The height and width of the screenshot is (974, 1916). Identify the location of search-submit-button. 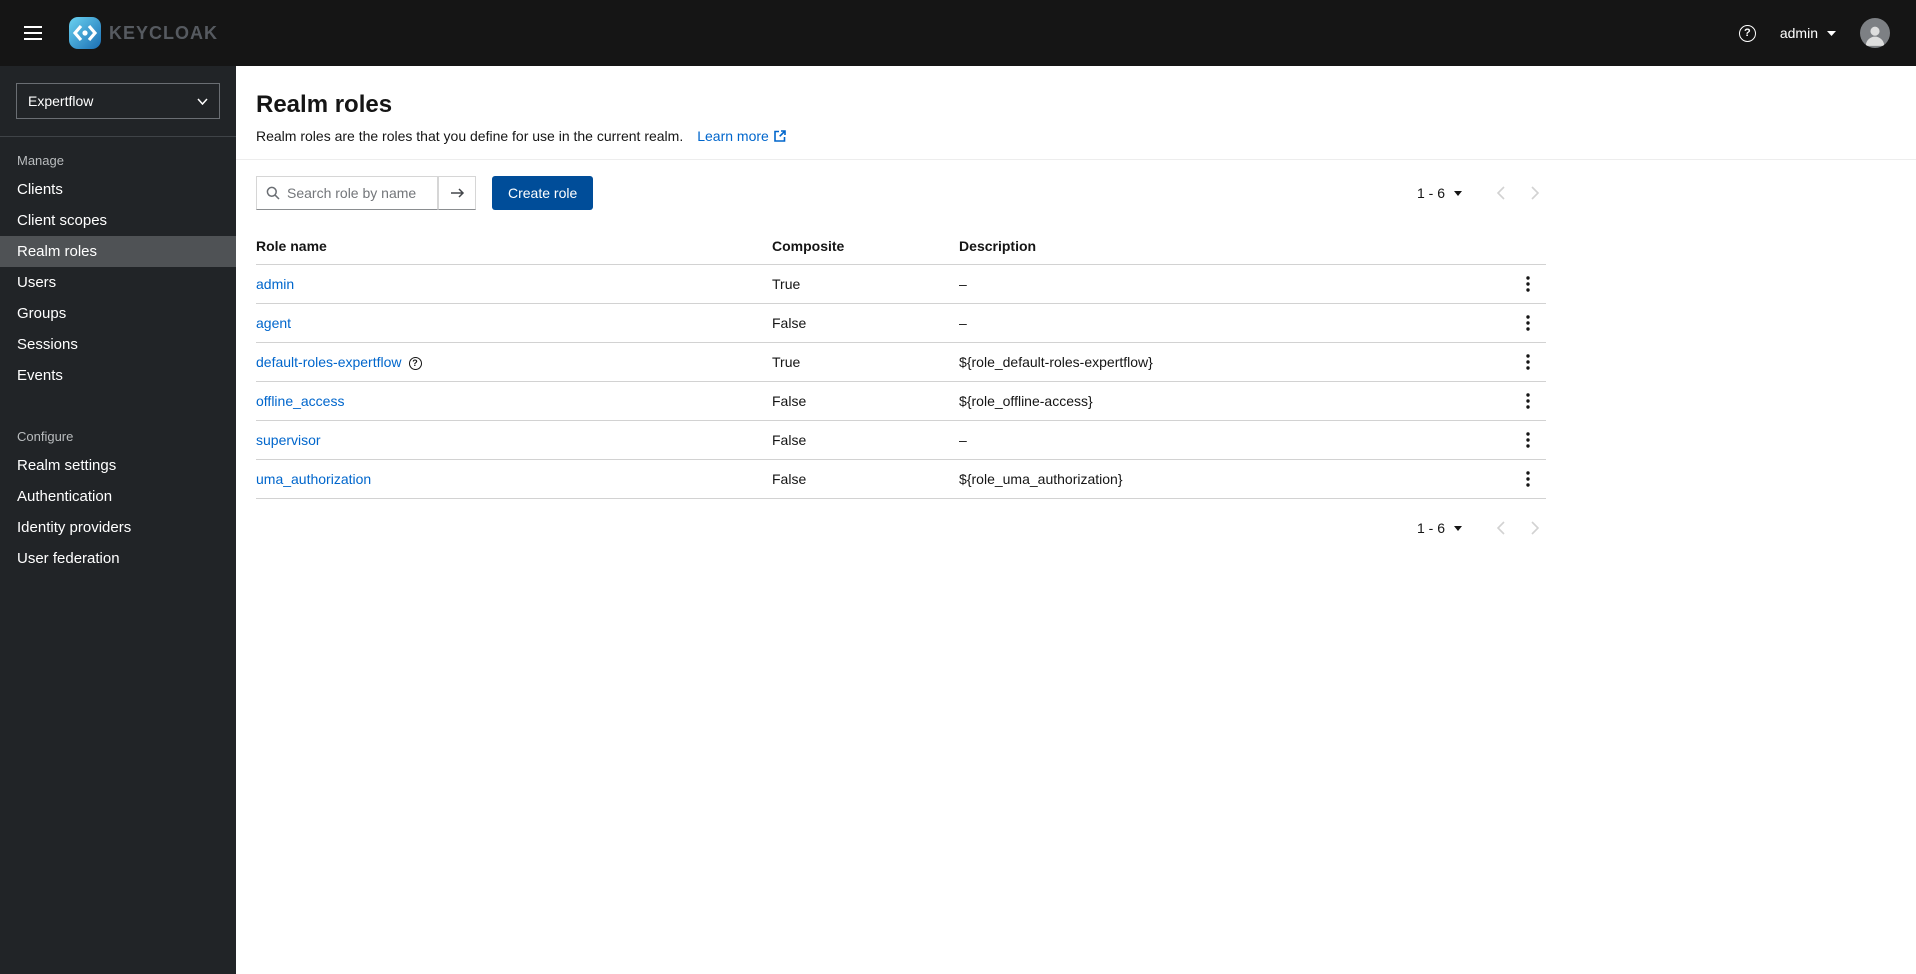
(457, 193).